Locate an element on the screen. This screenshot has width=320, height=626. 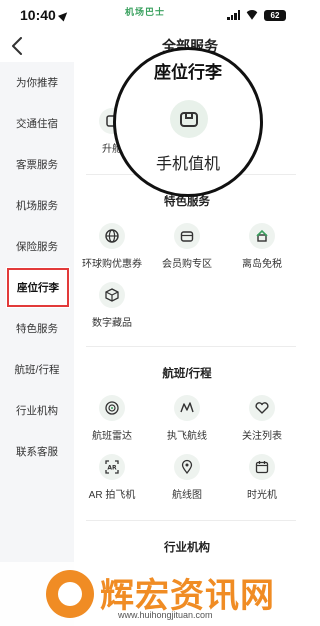
battery-level: 62 is located at coordinates (275, 15).